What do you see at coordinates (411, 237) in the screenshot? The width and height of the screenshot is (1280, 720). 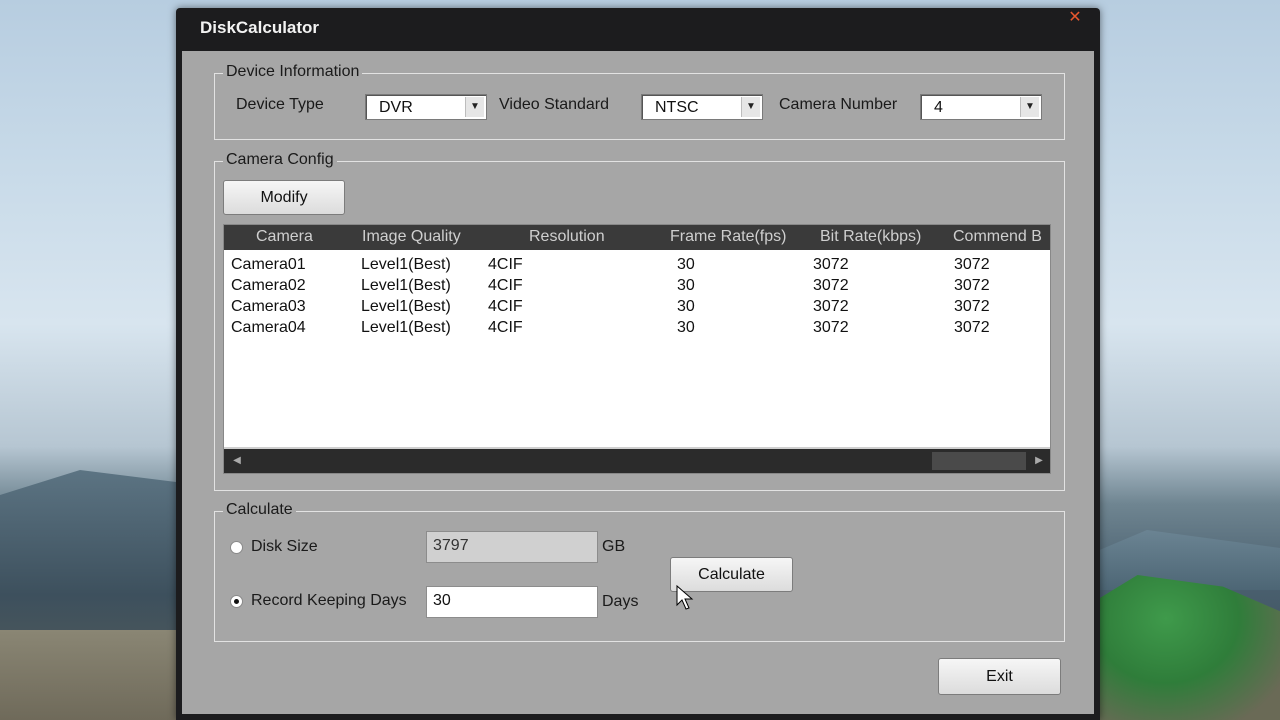 I see `column-header-image-quality: Image Quality` at bounding box center [411, 237].